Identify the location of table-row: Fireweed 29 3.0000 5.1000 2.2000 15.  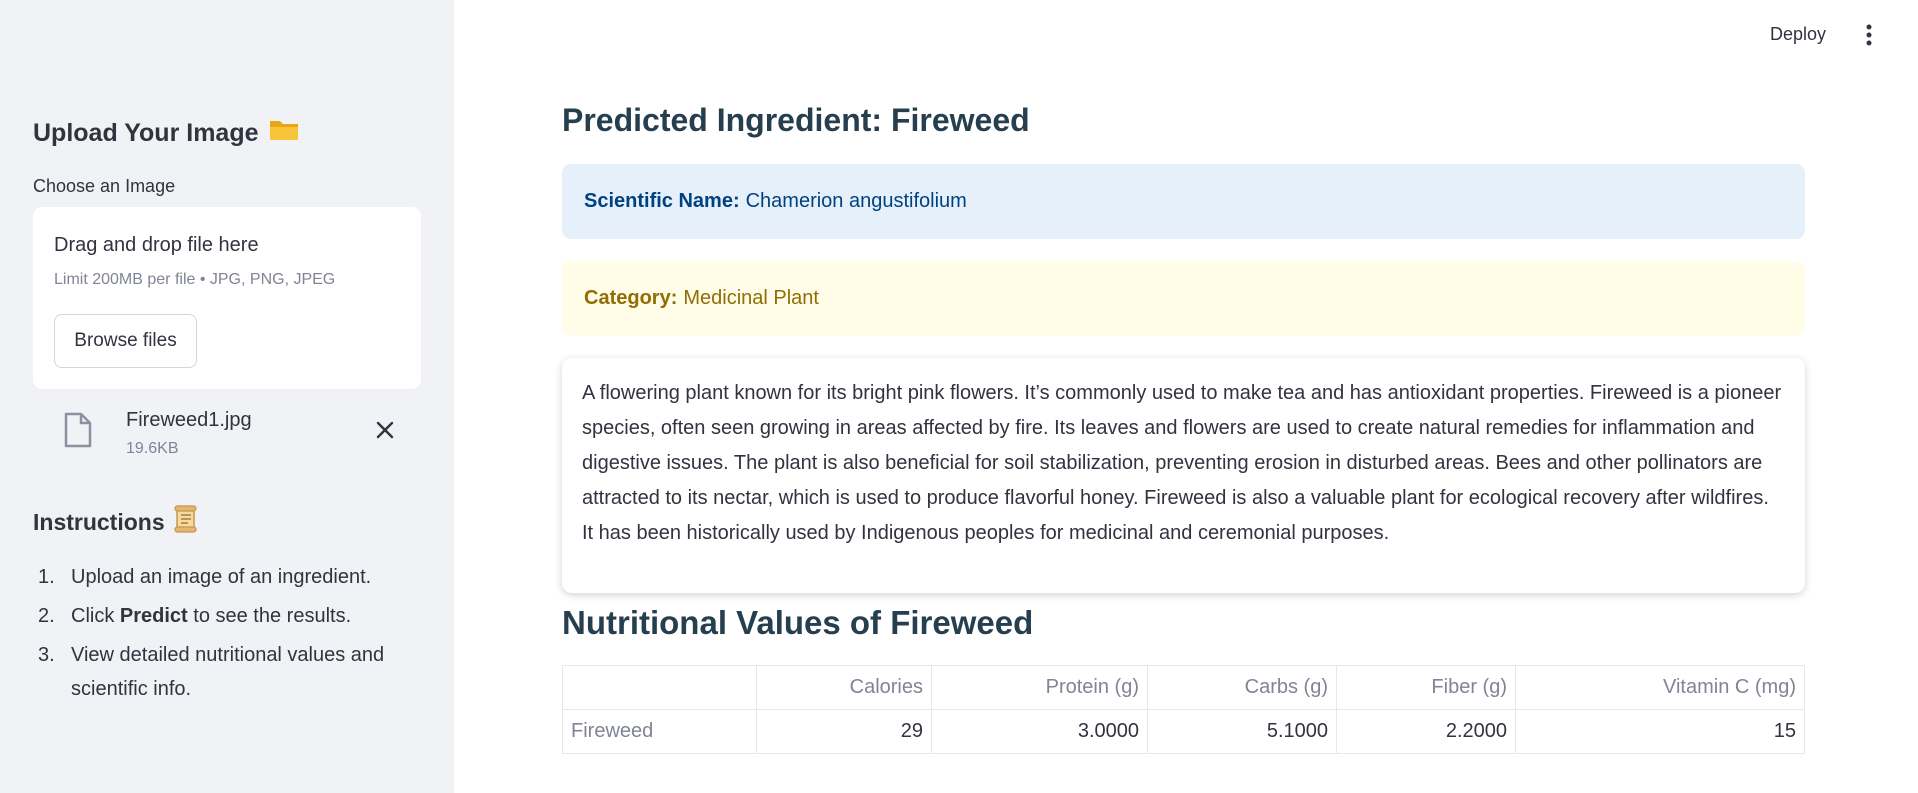
(1183, 731).